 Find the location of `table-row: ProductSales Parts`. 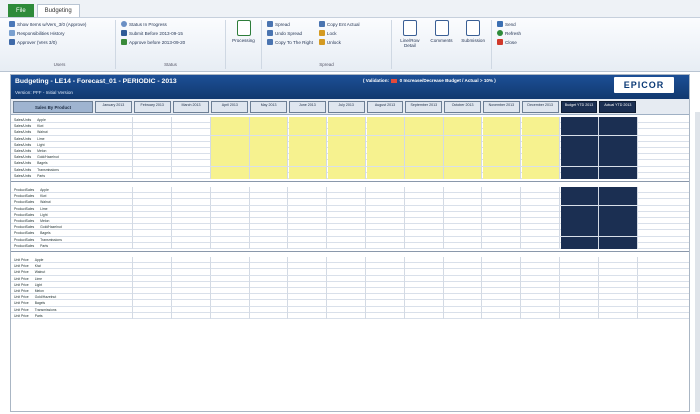

table-row: ProductSales Parts is located at coordinates (350, 245).